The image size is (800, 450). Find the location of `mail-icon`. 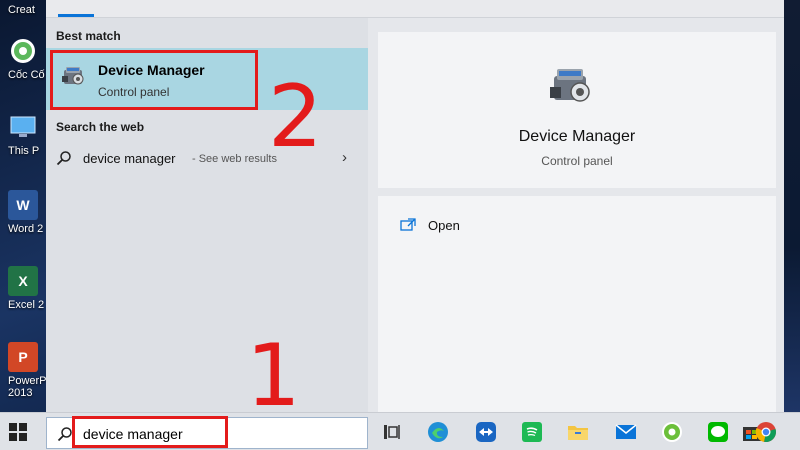

mail-icon is located at coordinates (626, 432).